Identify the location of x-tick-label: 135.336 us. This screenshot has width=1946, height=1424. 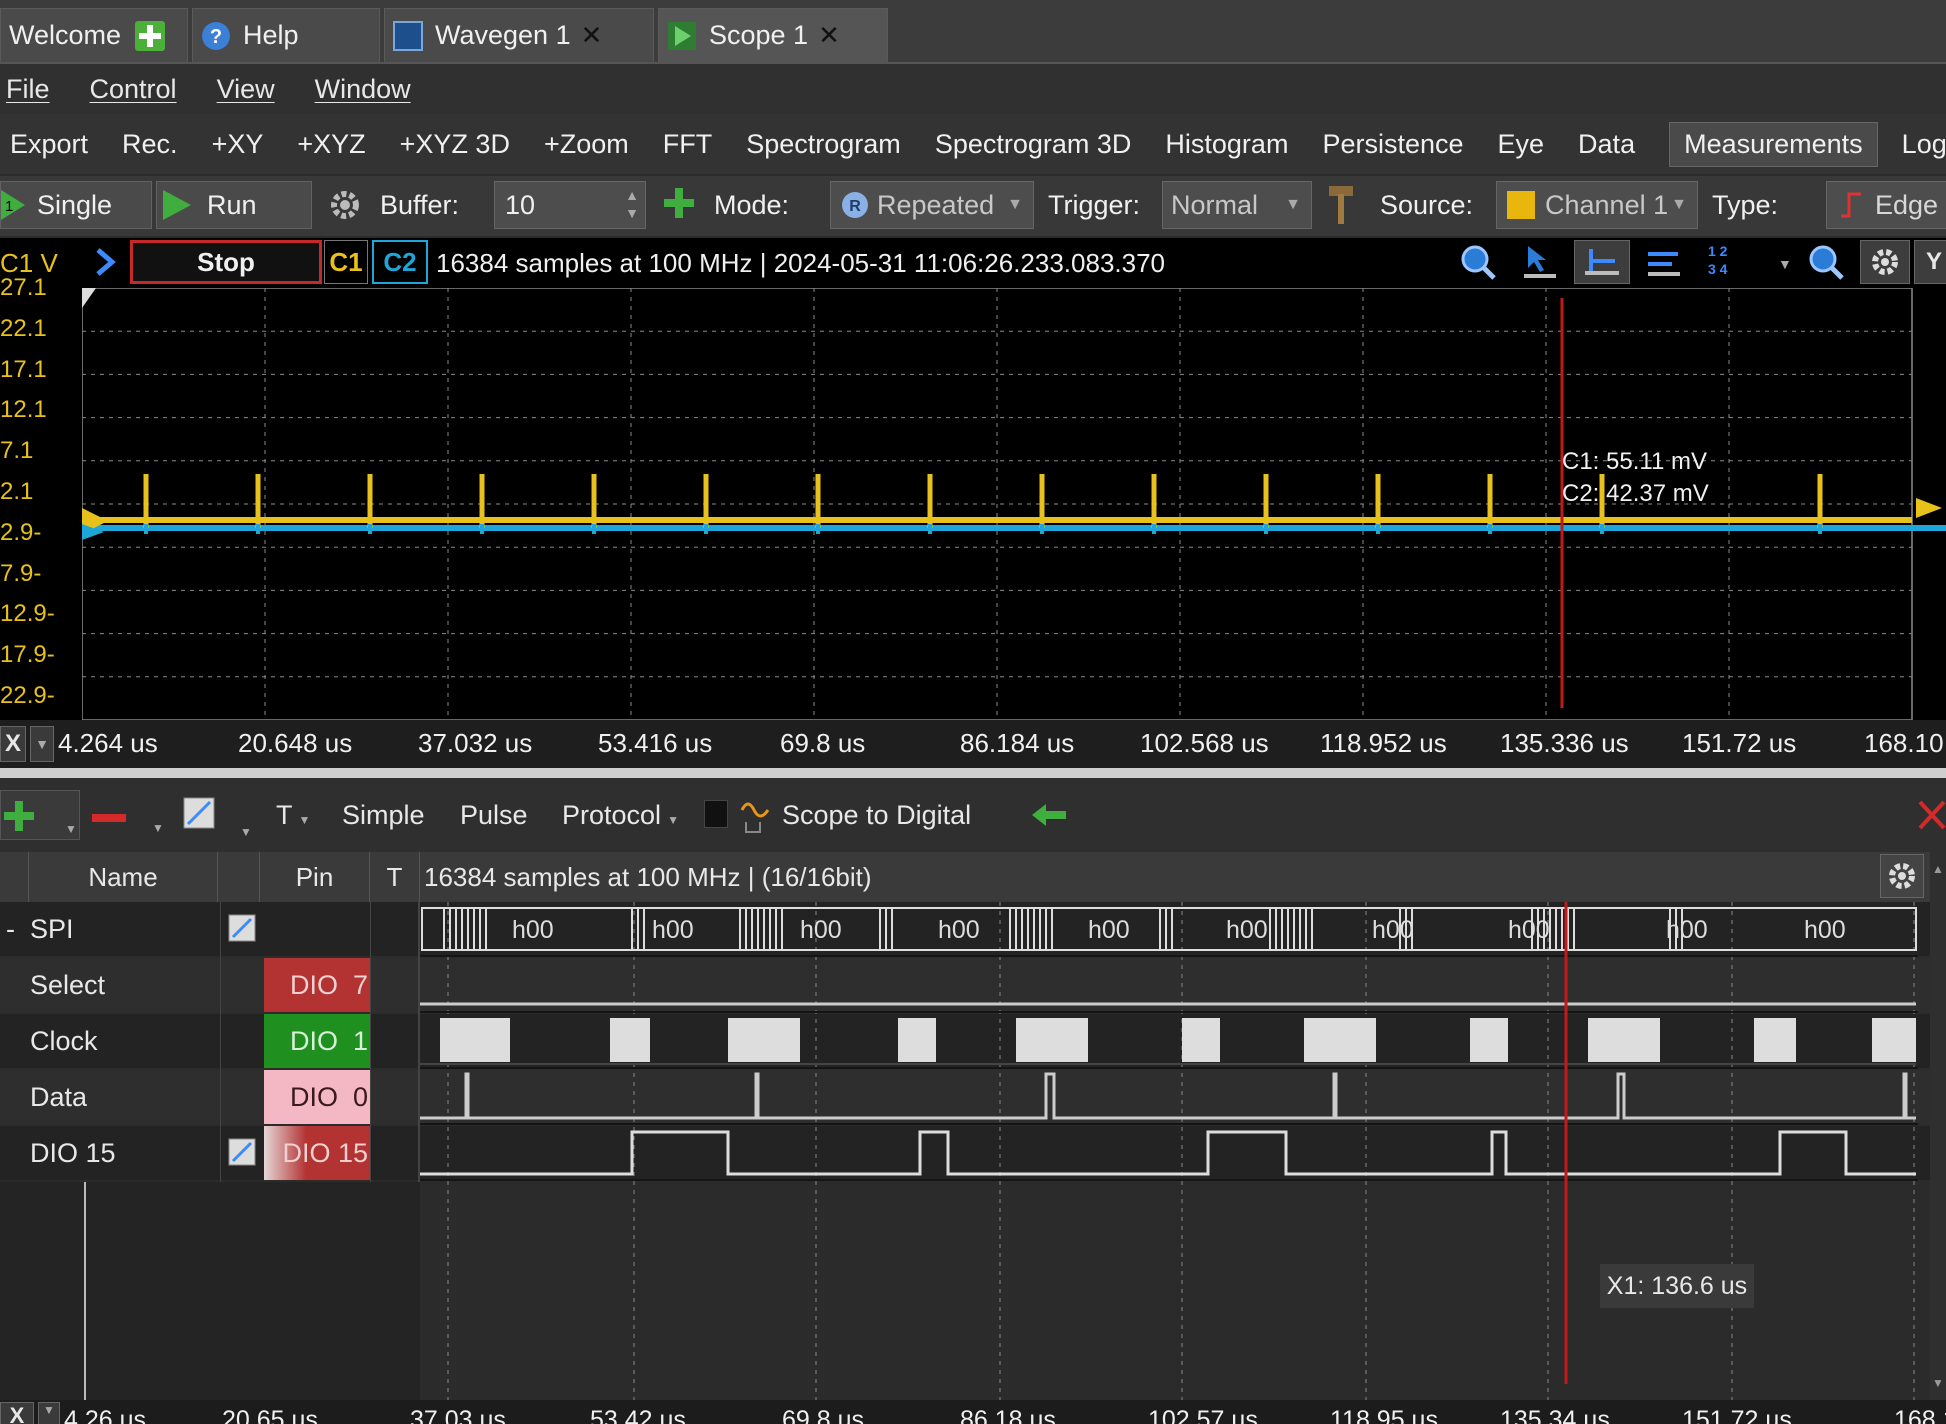
(1564, 743).